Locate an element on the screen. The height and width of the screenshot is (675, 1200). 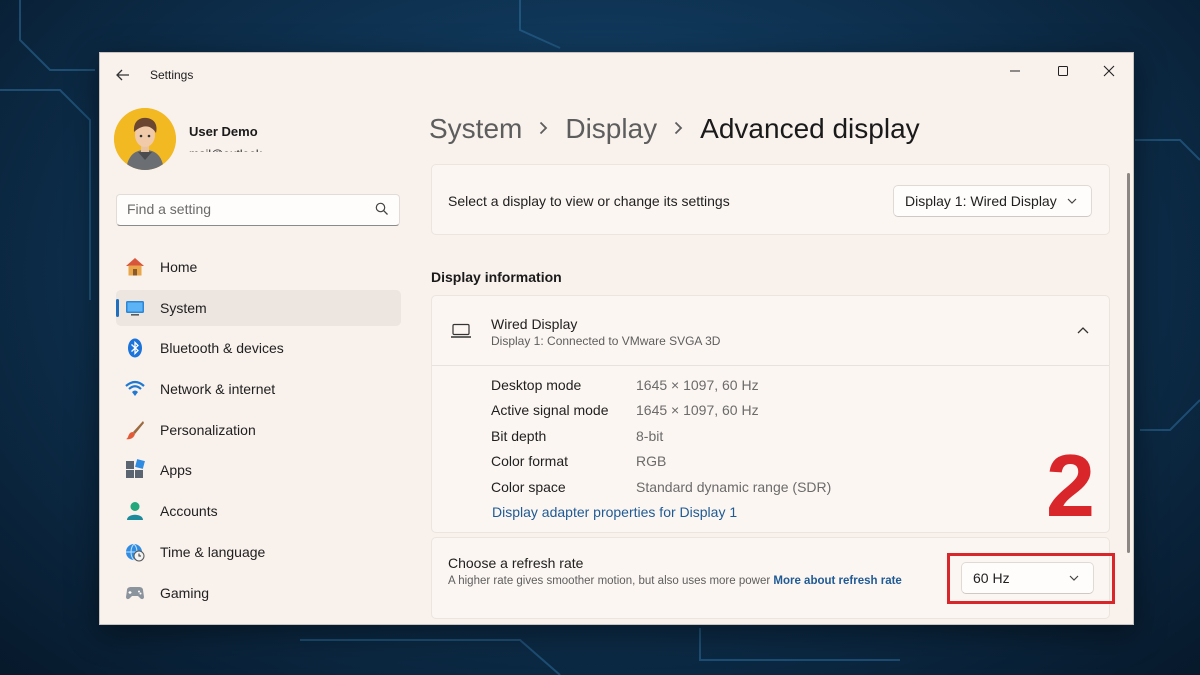
display-dropdown: Display 1: Wired Display is located at coordinates (992, 201).